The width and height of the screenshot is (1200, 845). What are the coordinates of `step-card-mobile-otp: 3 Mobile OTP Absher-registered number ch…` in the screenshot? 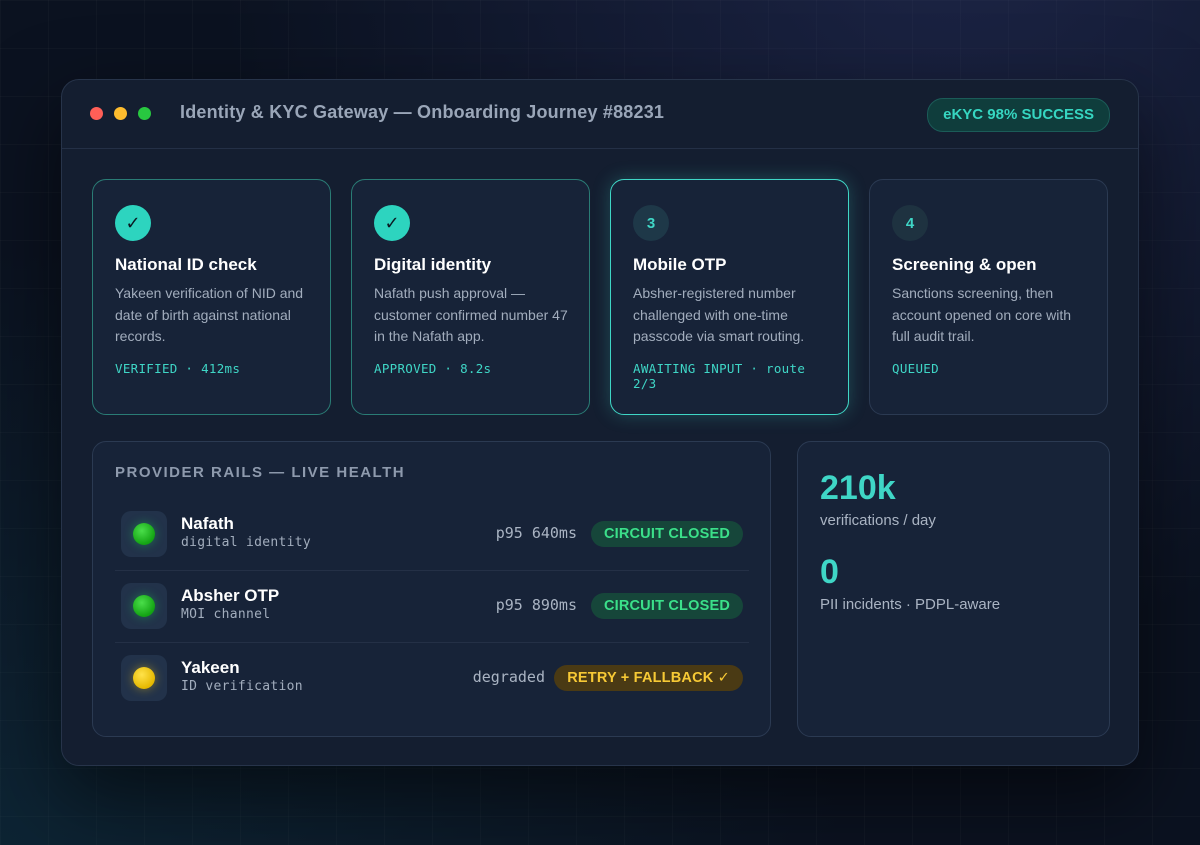 It's located at (729, 297).